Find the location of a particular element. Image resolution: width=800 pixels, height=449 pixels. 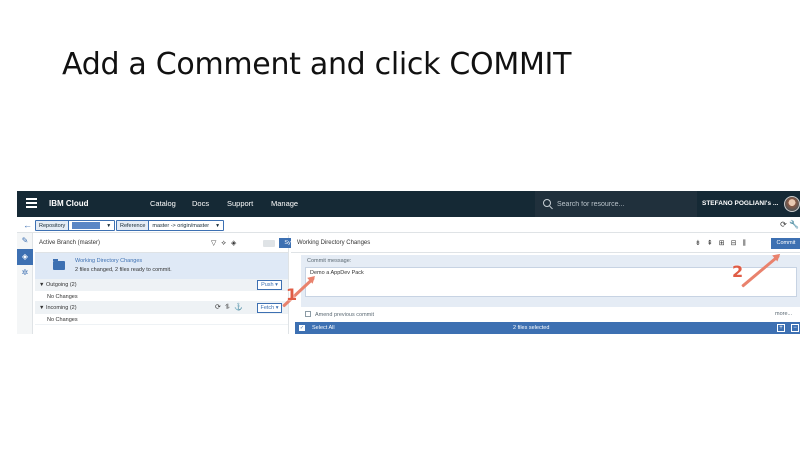

wdc-title: Working Directory Changes is located at coordinates (109, 261).